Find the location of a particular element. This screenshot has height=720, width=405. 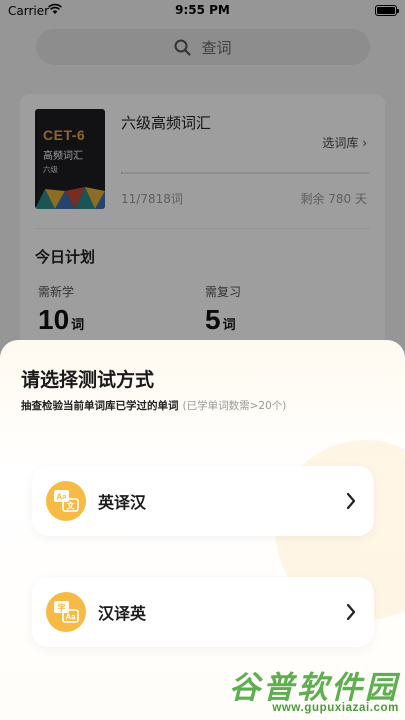

svg-text: 字 is located at coordinates (62, 608).